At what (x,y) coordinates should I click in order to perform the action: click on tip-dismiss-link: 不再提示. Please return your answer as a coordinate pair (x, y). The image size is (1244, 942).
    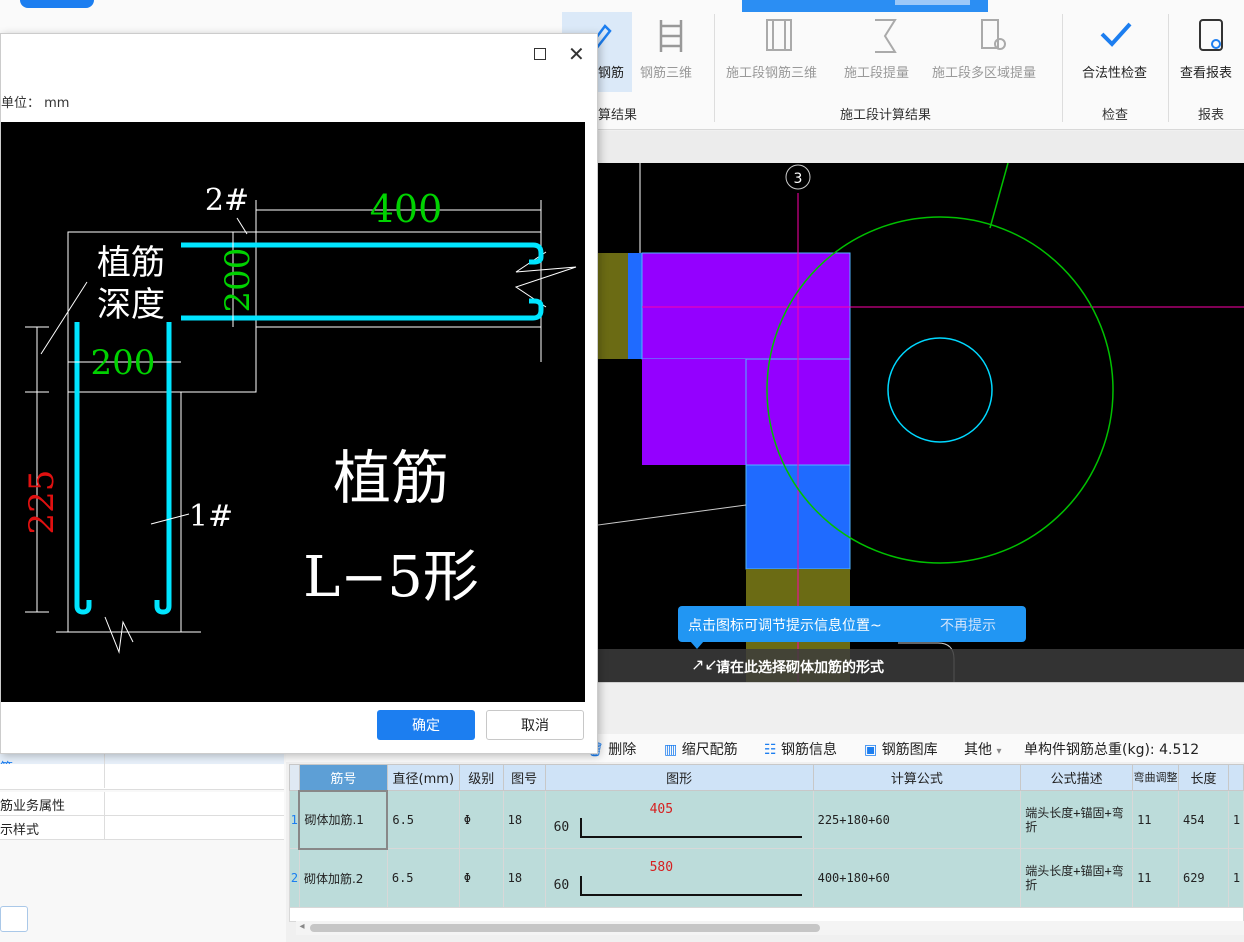
    Looking at the image, I should click on (968, 625).